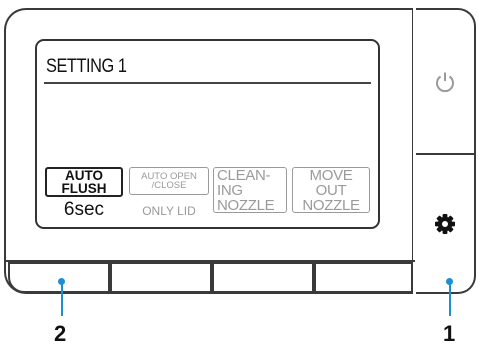  What do you see at coordinates (84, 209) in the screenshot?
I see `auto-flush-value: 6sec` at bounding box center [84, 209].